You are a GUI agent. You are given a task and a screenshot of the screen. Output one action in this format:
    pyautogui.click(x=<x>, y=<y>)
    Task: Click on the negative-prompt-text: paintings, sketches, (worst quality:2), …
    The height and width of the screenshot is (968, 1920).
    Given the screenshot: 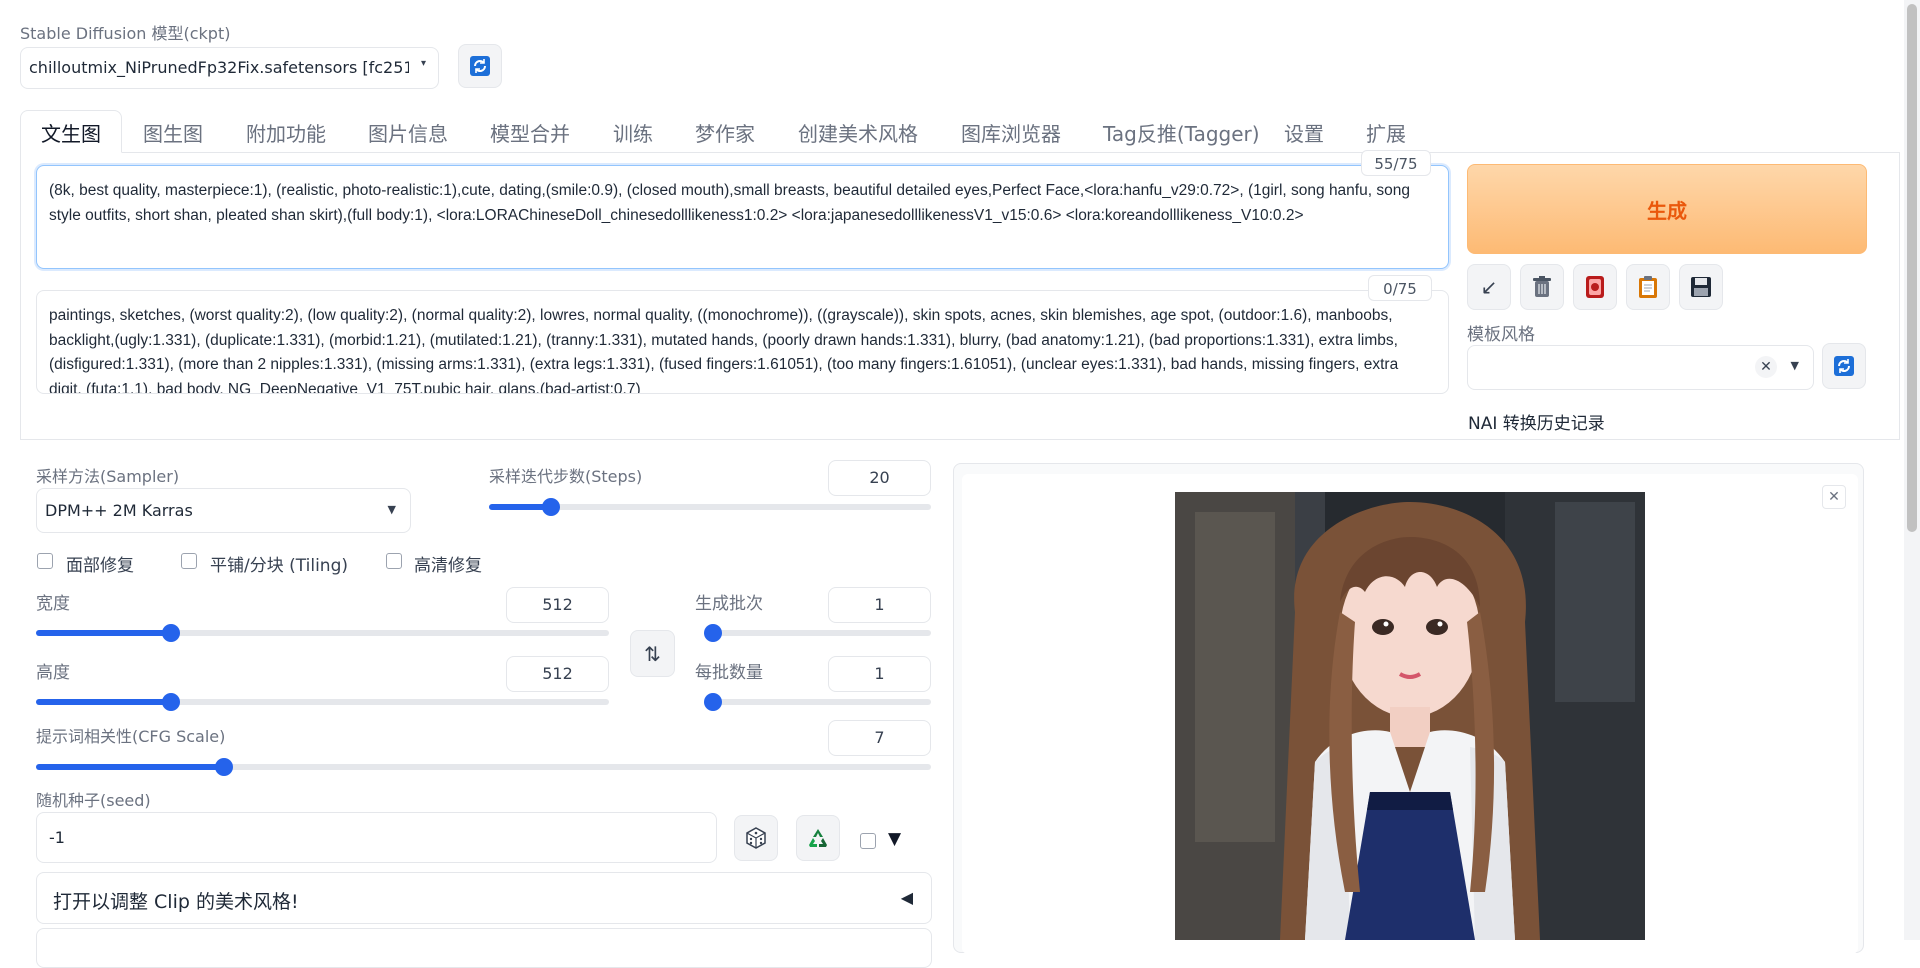 What is the action you would take?
    pyautogui.click(x=724, y=350)
    